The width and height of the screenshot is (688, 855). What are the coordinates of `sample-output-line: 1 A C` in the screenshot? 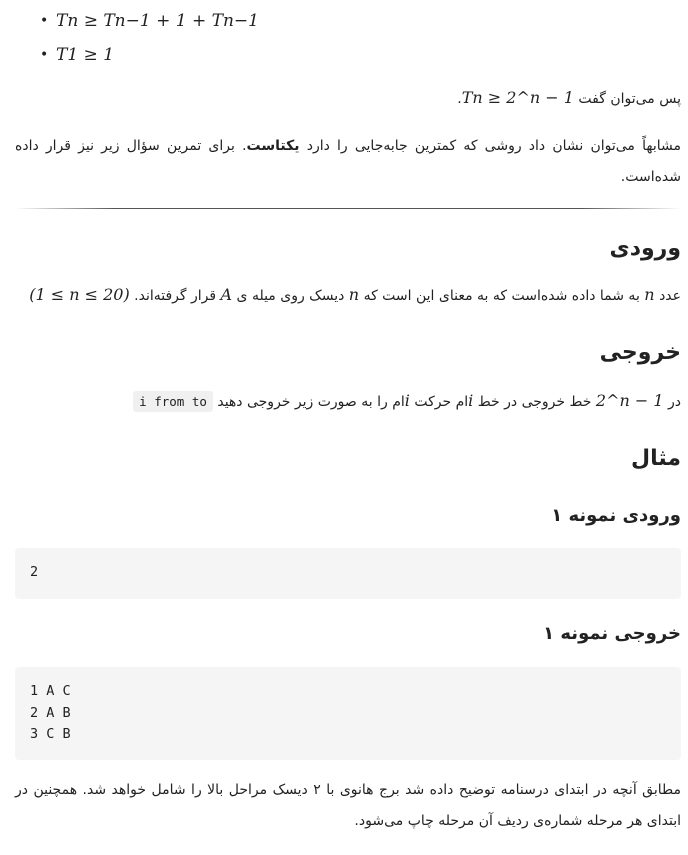 It's located at (50, 691).